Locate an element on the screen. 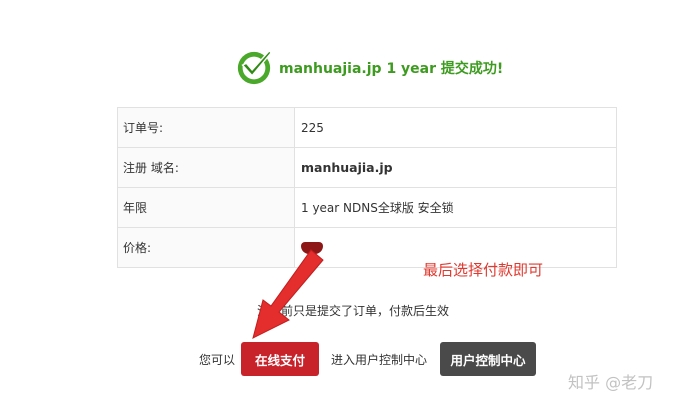 The width and height of the screenshot is (699, 409). domain-label: 注册 域名: is located at coordinates (206, 167).